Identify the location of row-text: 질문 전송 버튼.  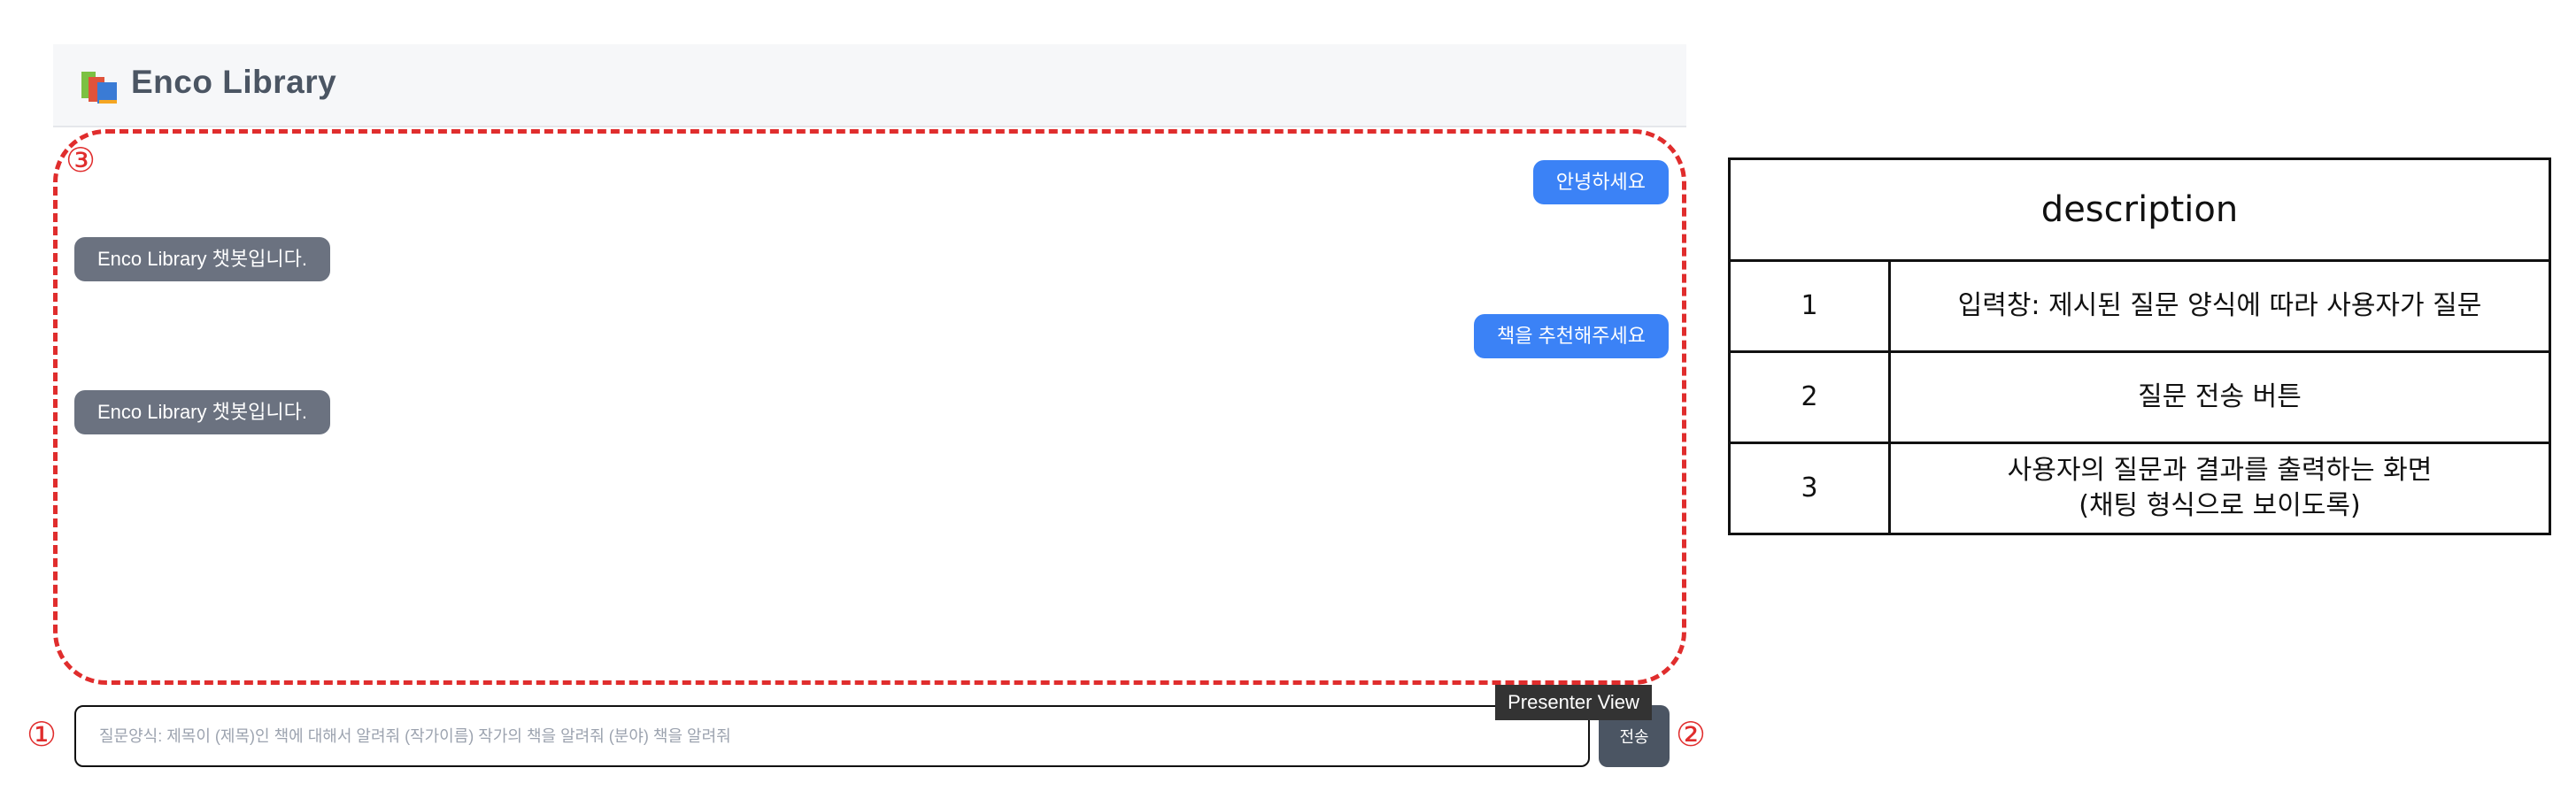
(2220, 397).